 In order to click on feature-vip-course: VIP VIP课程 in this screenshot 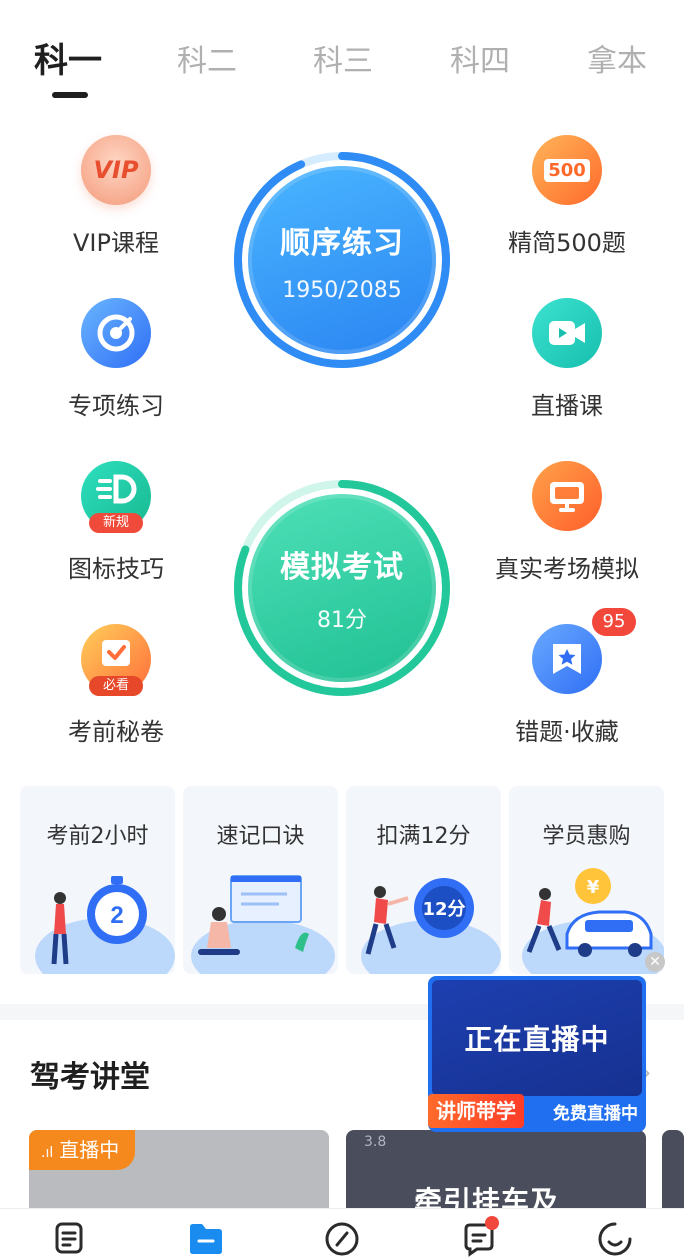, I will do `click(116, 196)`.